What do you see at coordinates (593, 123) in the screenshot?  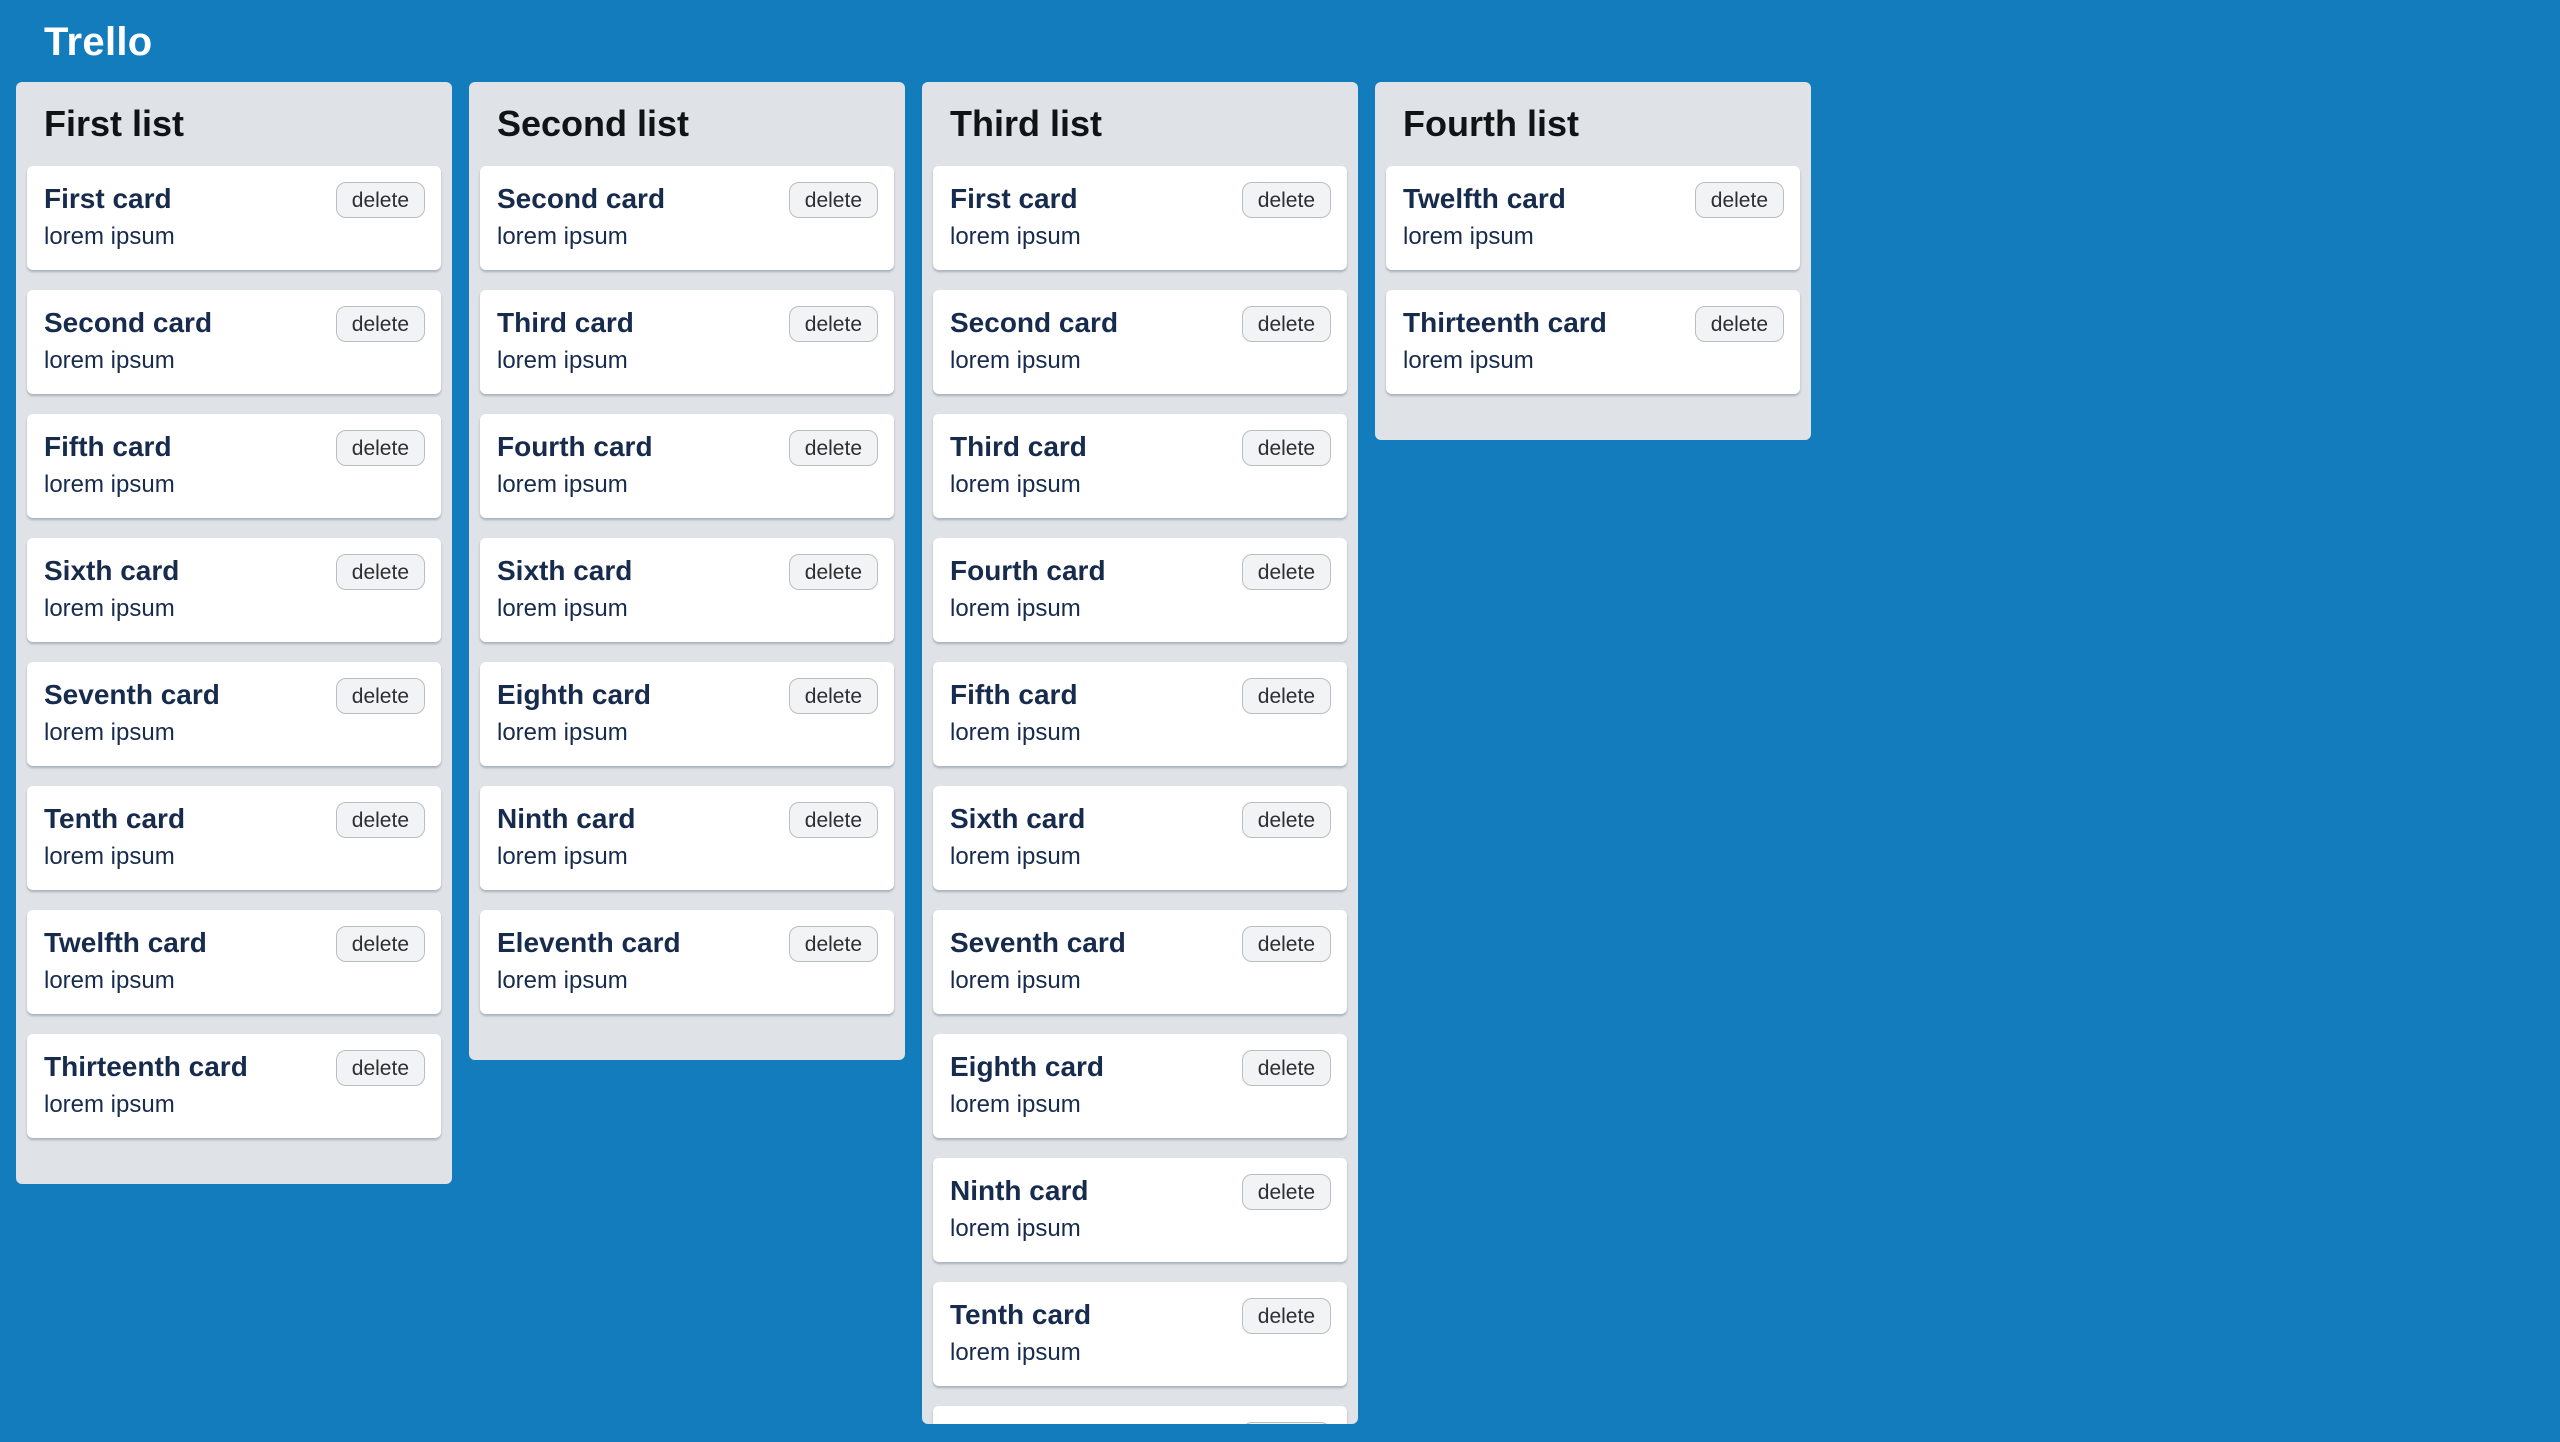 I see `list-title: Second list` at bounding box center [593, 123].